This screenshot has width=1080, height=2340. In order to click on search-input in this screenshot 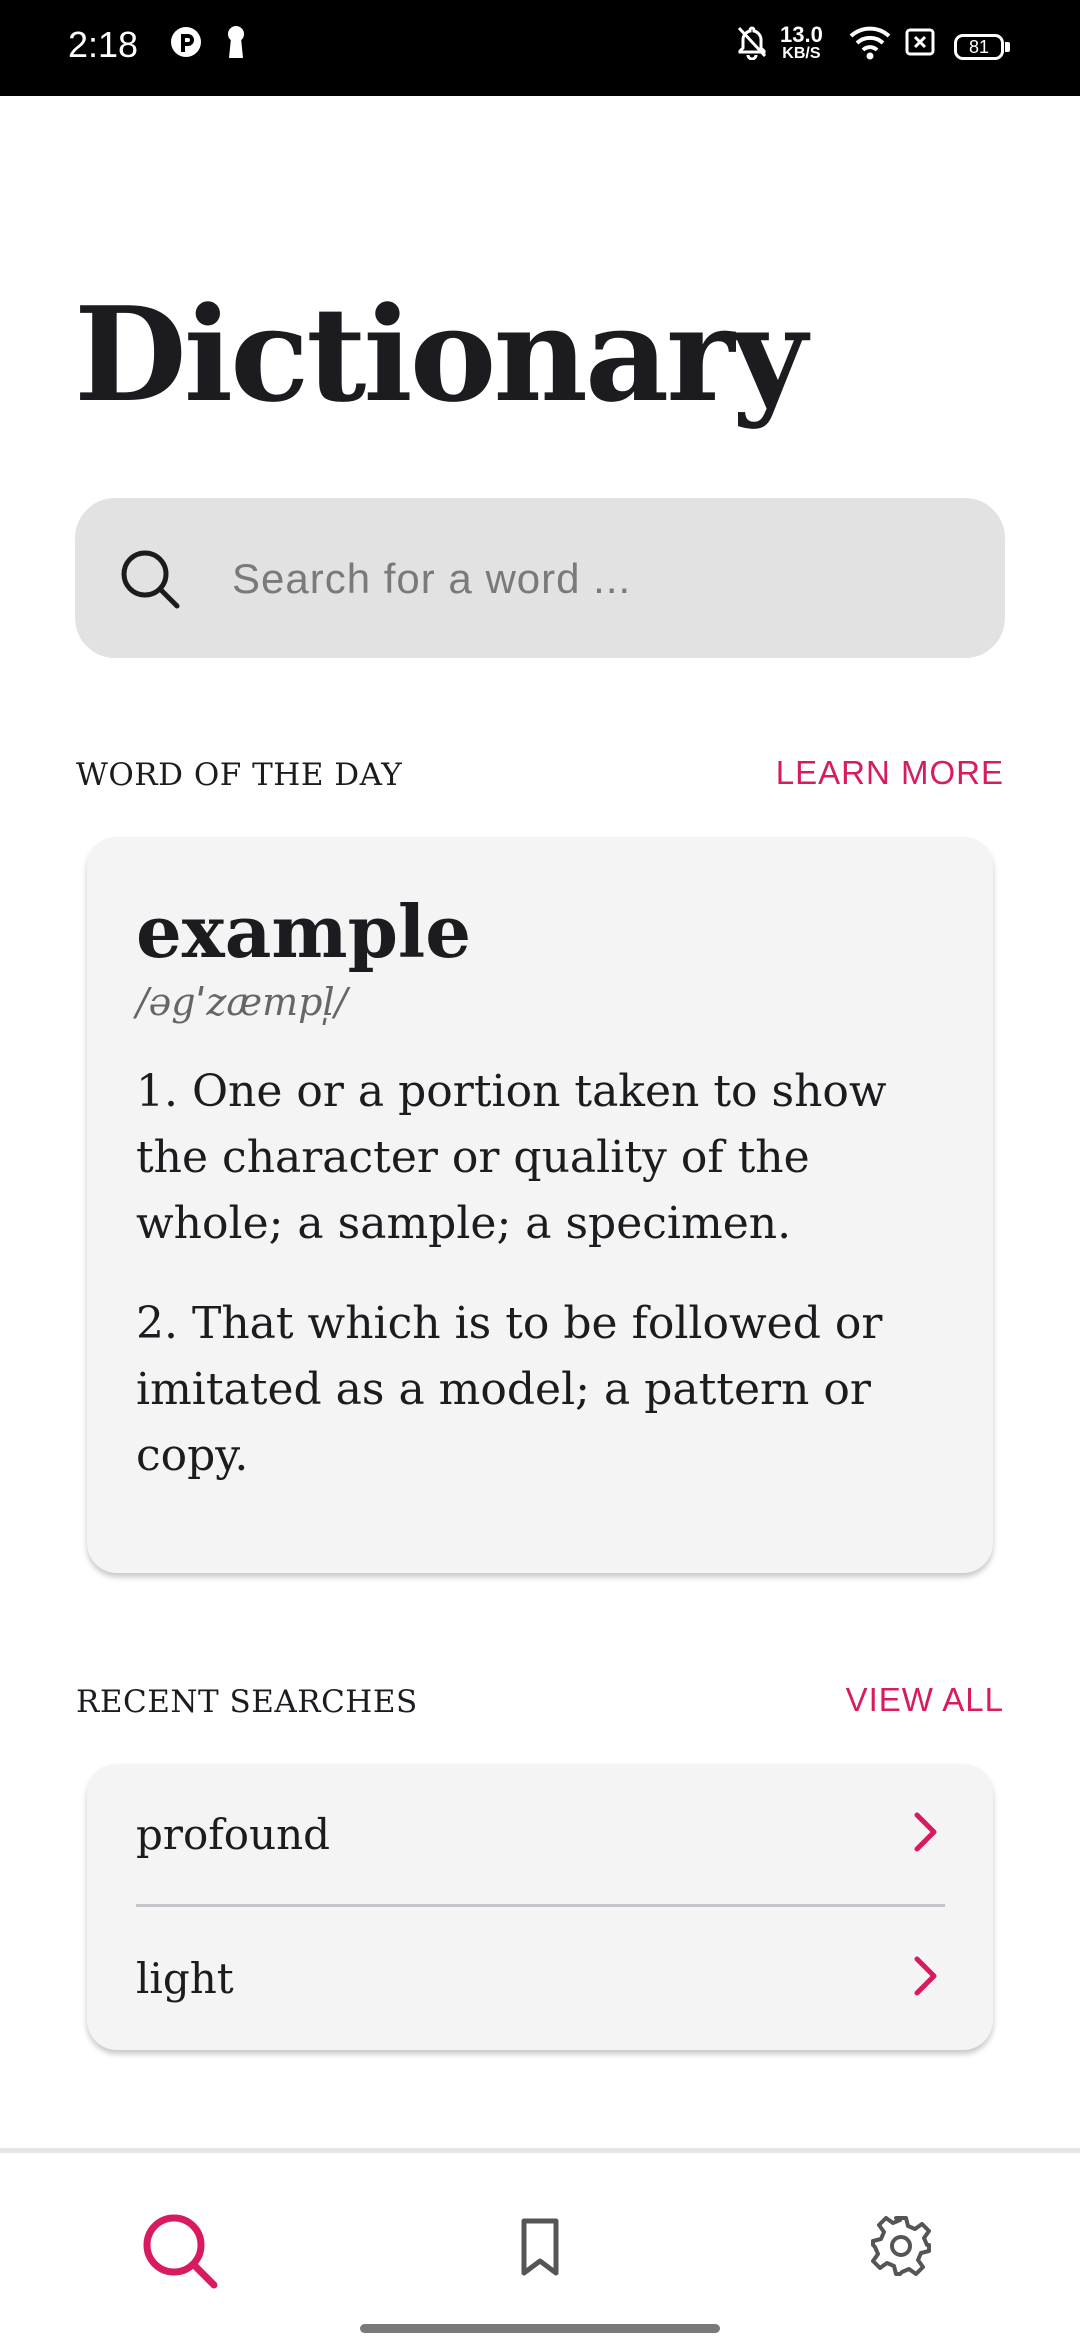, I will do `click(592, 579)`.